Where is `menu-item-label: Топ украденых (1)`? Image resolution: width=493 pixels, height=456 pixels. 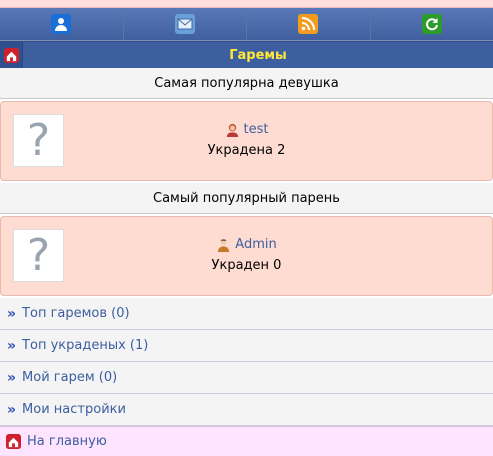
menu-item-label: Топ украденых (1) is located at coordinates (85, 345).